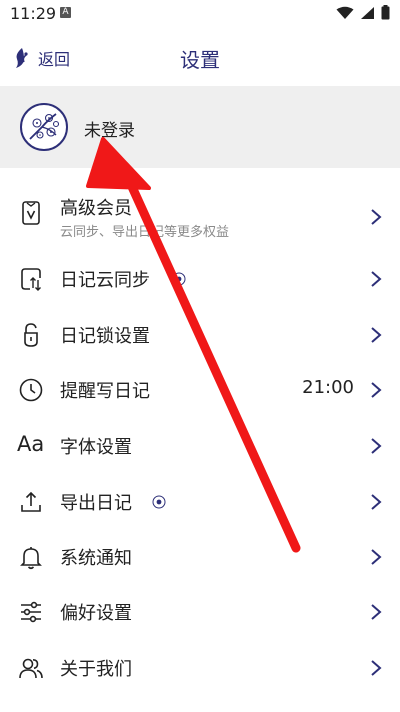  What do you see at coordinates (105, 280) in the screenshot?
I see `menu-label: 日记云同步` at bounding box center [105, 280].